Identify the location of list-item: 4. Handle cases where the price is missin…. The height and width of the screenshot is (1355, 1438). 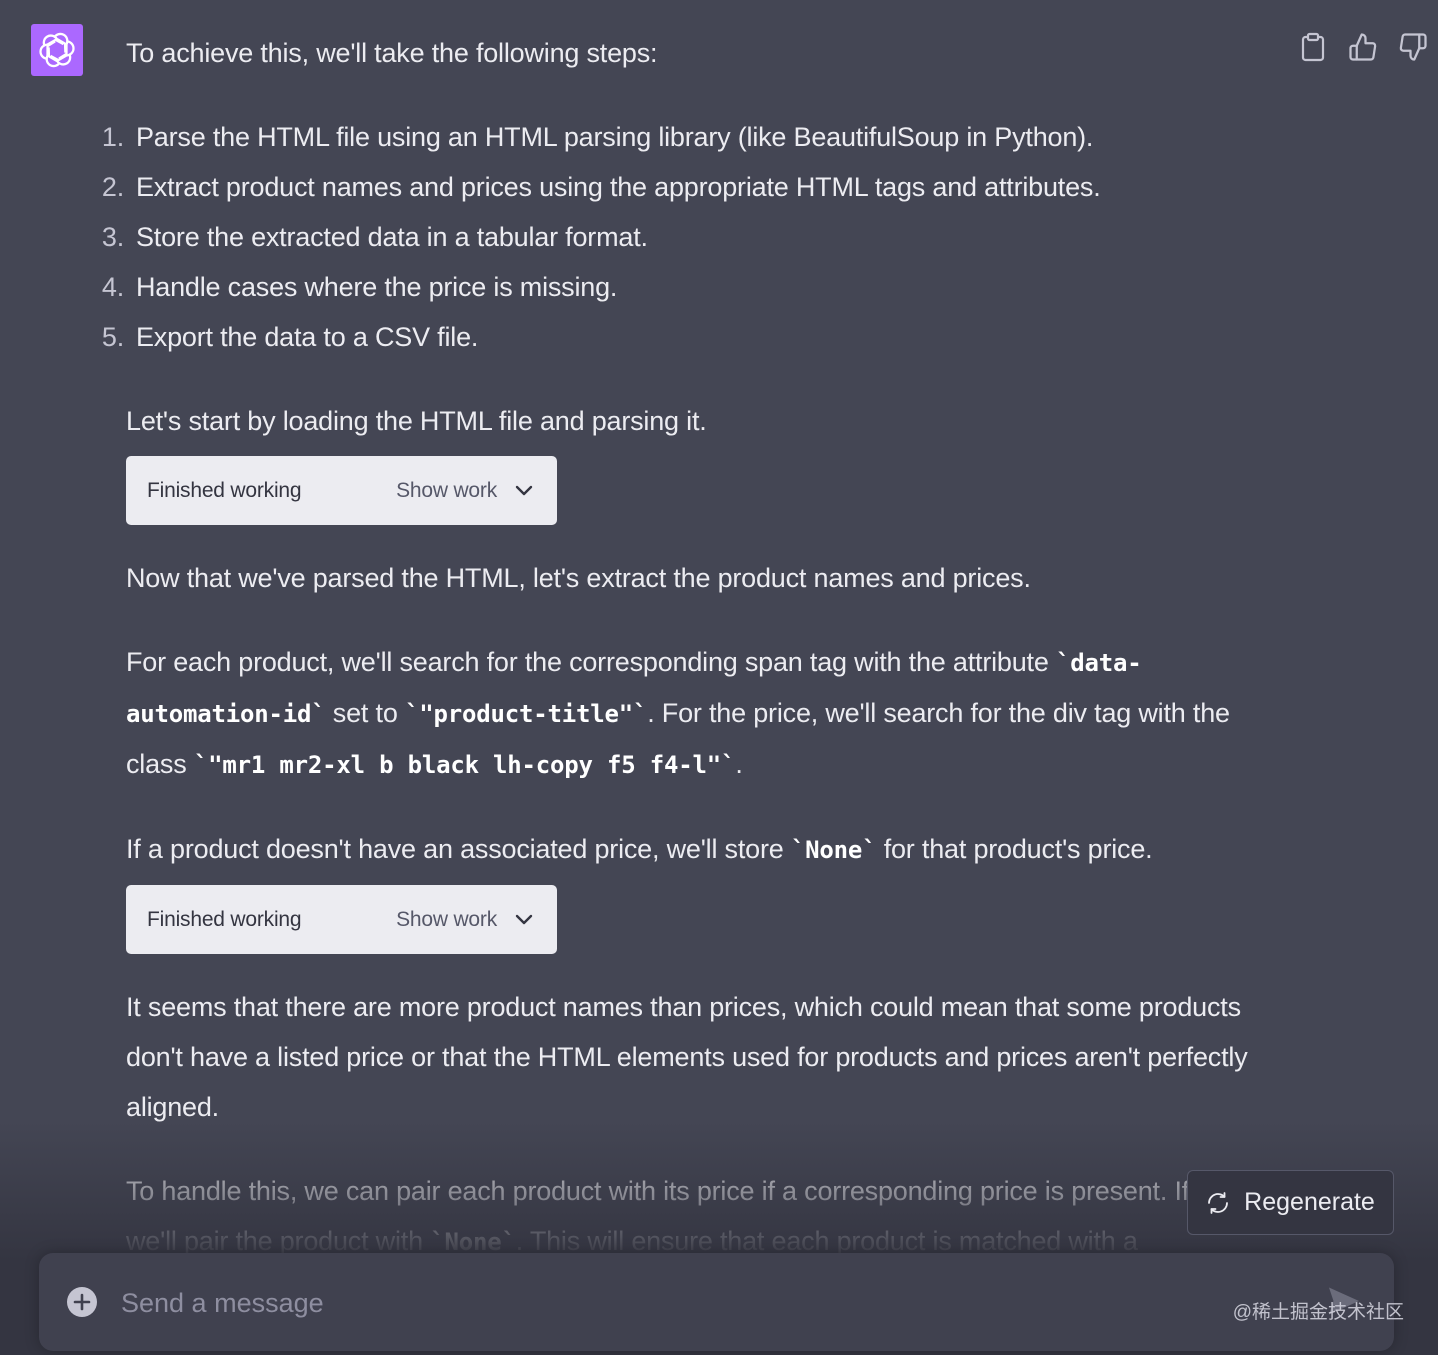
(699, 287).